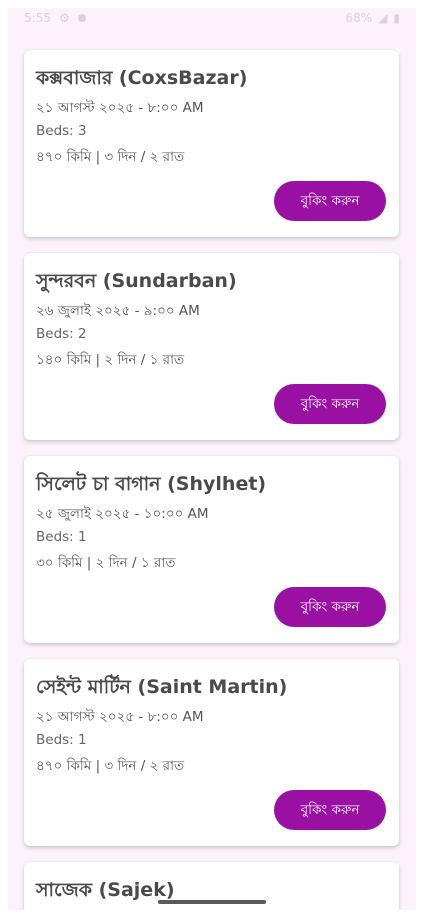  What do you see at coordinates (162, 687) in the screenshot?
I see `trip-title: সেইন্ট মার্টিন (Saint Martin)` at bounding box center [162, 687].